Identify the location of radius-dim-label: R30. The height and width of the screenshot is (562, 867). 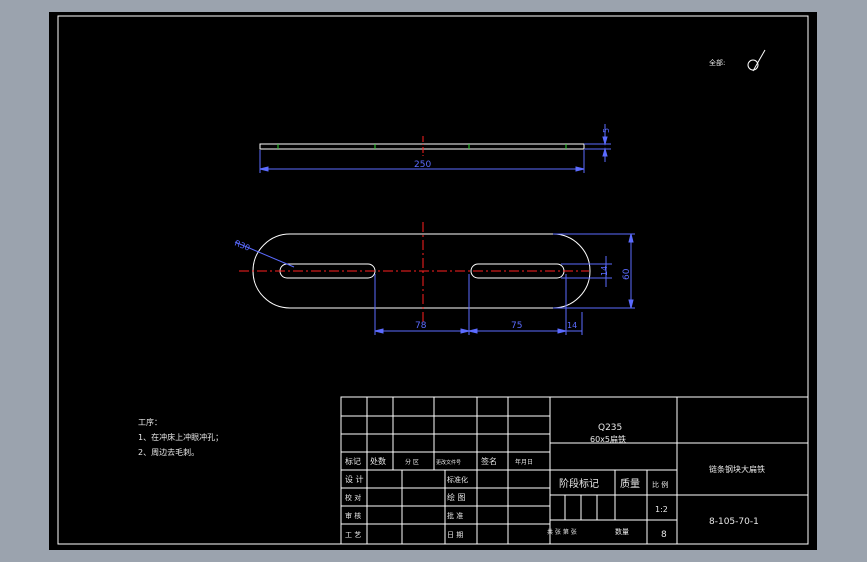
(242, 246).